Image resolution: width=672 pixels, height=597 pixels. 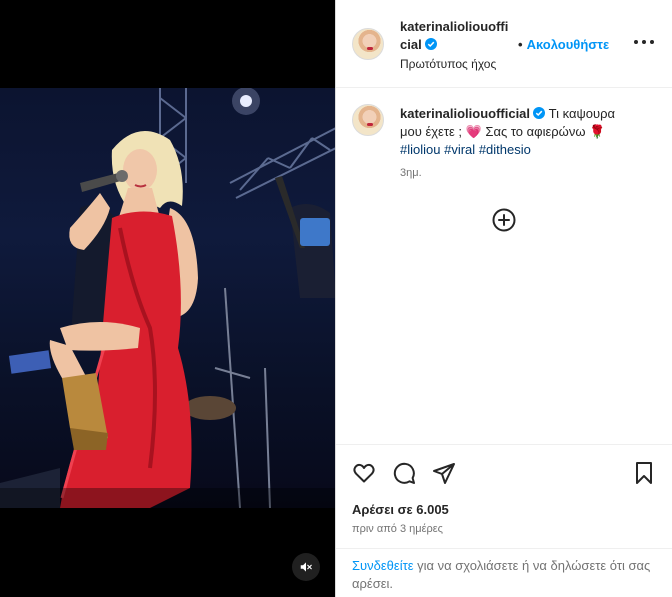 I want to click on add-comment-icon, so click(x=504, y=220).